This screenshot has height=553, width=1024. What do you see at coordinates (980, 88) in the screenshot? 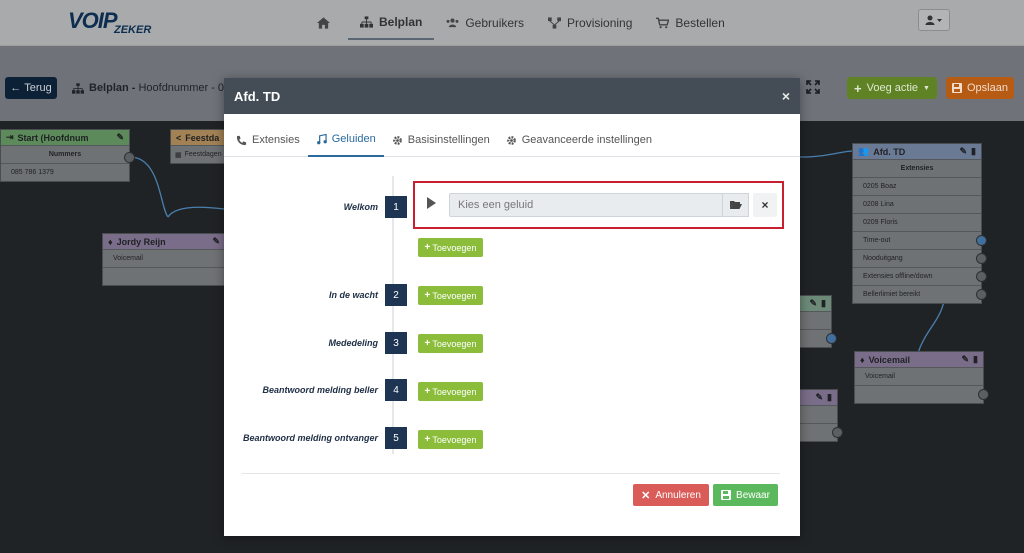
I see `save-plan-button: Opslaan` at bounding box center [980, 88].